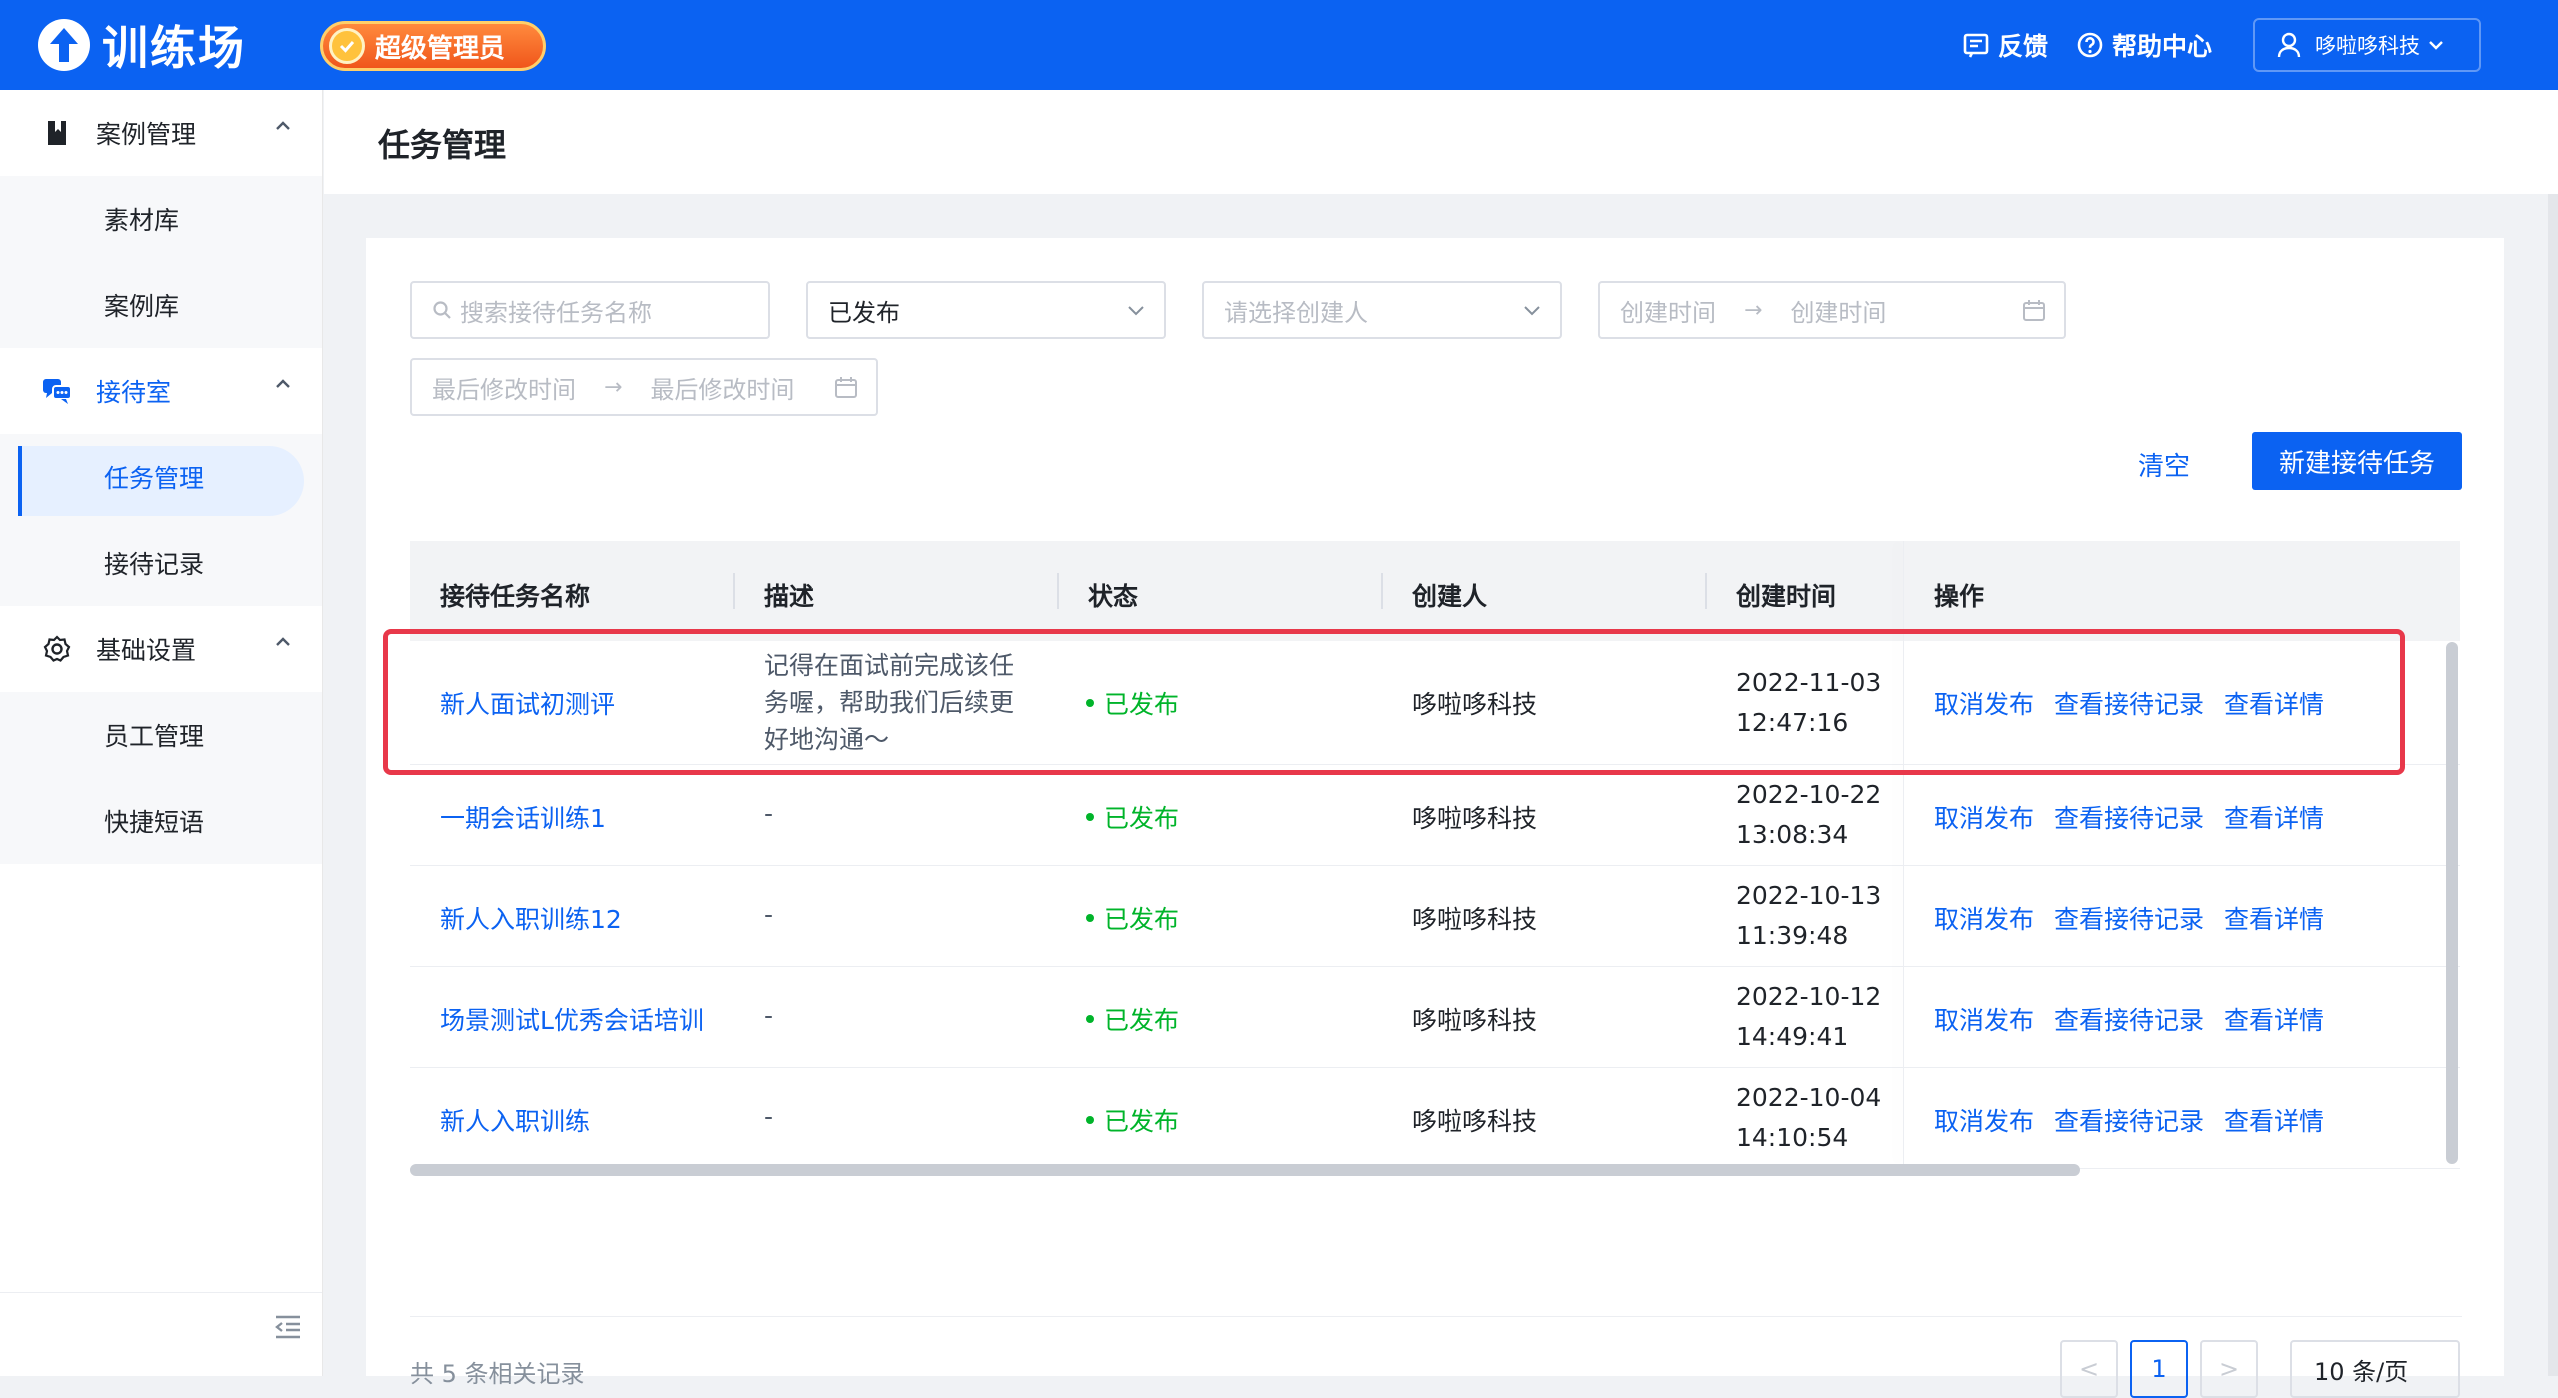 The width and height of the screenshot is (2558, 1398). I want to click on created-clock: 14:49:41, so click(1792, 1036).